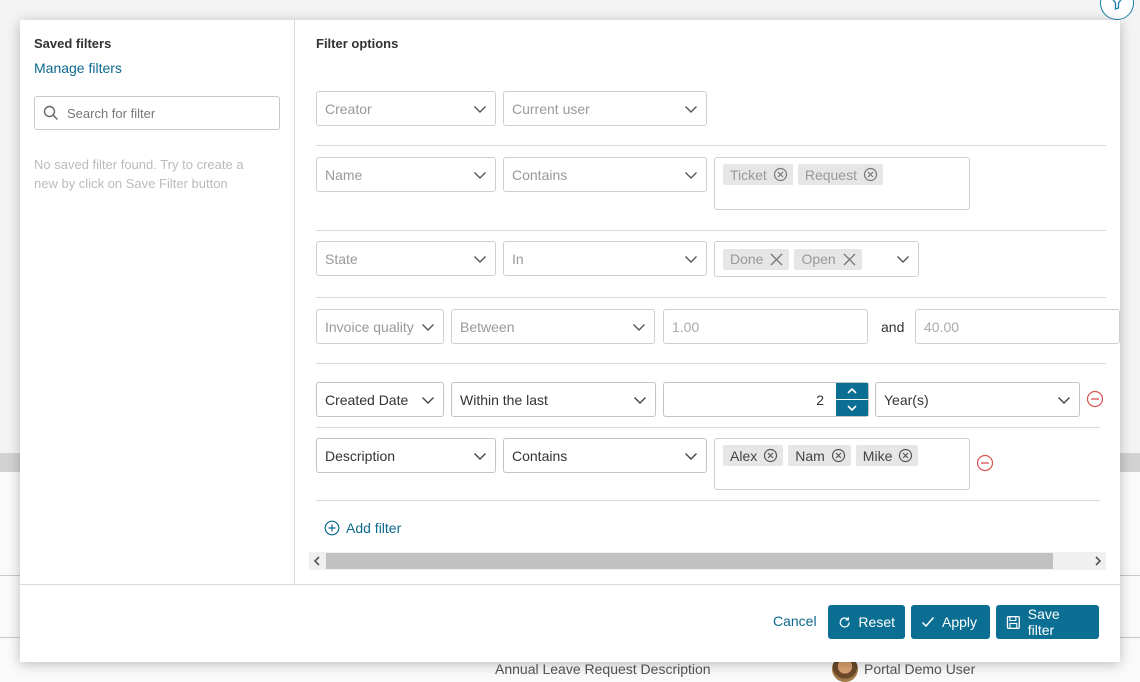 This screenshot has height=682, width=1140. What do you see at coordinates (73, 43) in the screenshot?
I see `saved-filters-title: Saved filters` at bounding box center [73, 43].